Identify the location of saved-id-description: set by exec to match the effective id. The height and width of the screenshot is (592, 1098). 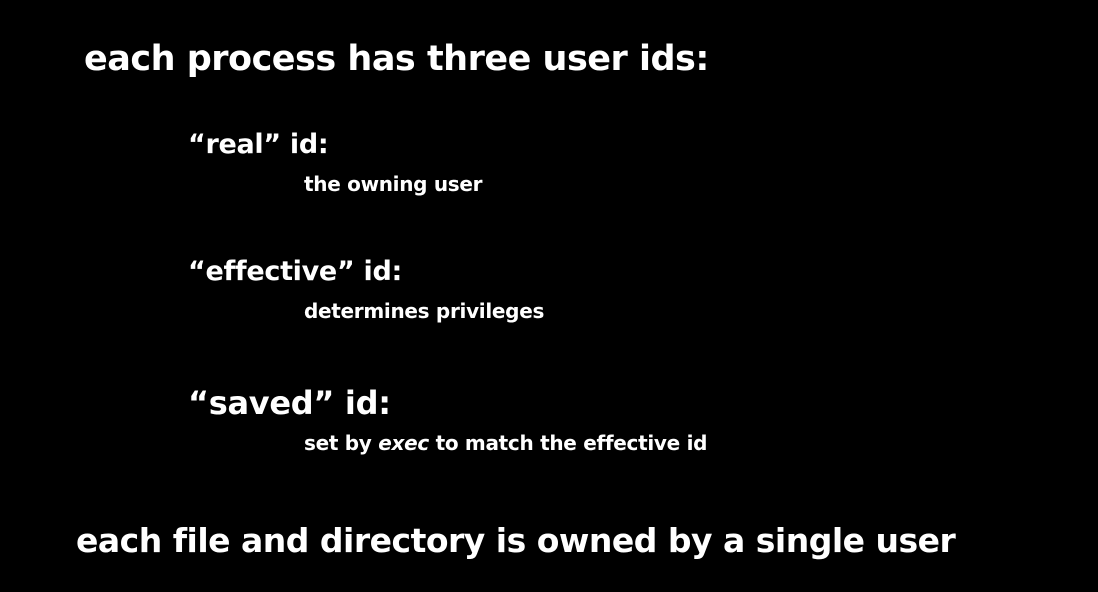
(505, 443).